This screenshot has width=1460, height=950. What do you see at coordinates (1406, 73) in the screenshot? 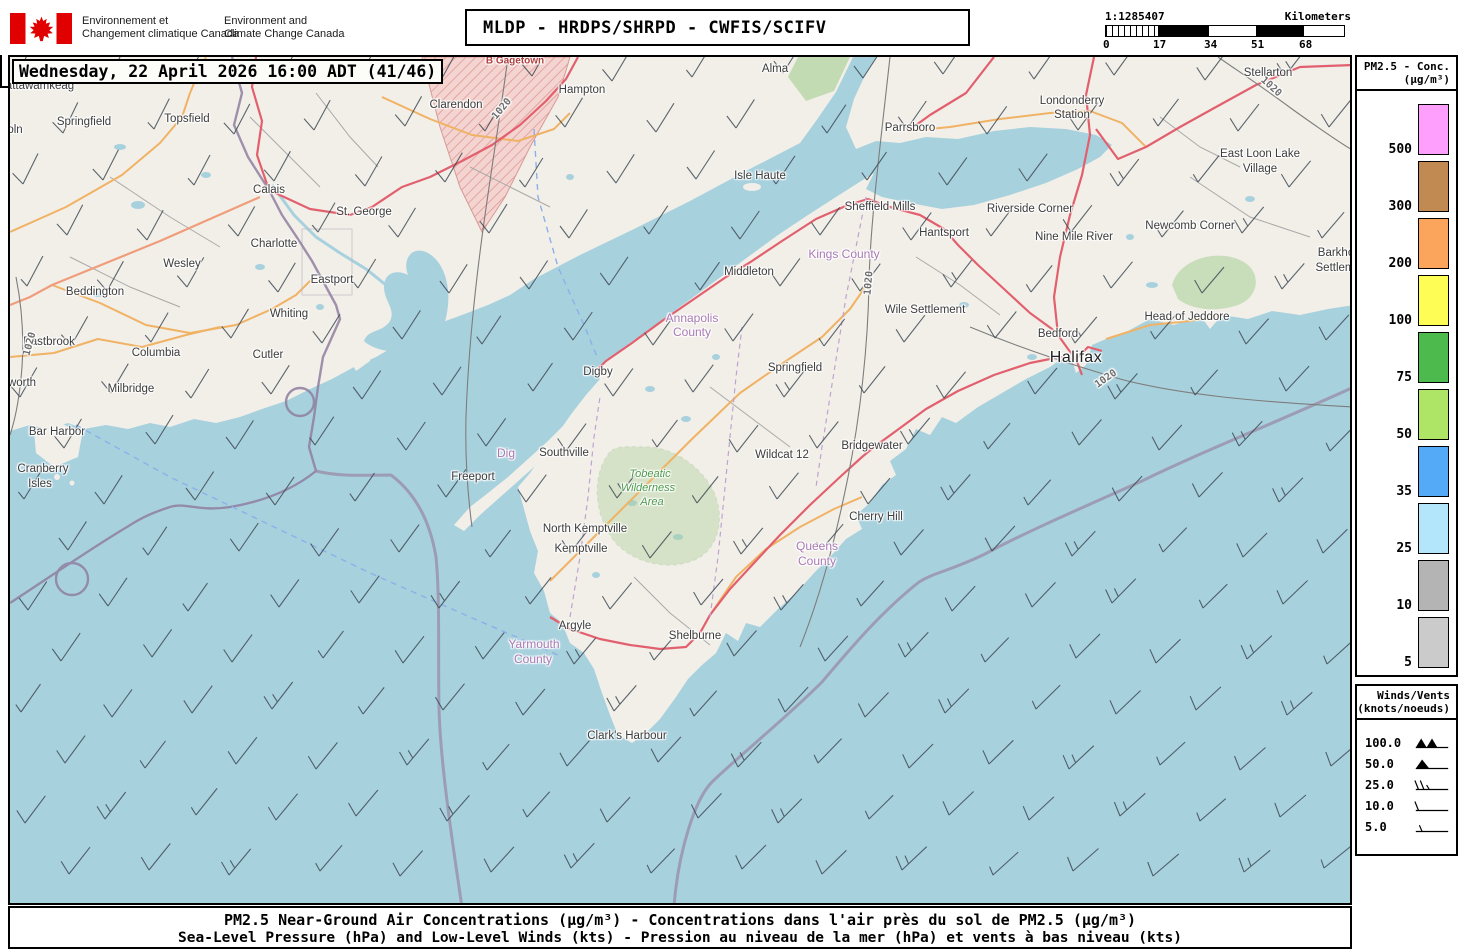
I see `pm25-legend-title: PM2.5 - Conc. (µg/m³)` at bounding box center [1406, 73].